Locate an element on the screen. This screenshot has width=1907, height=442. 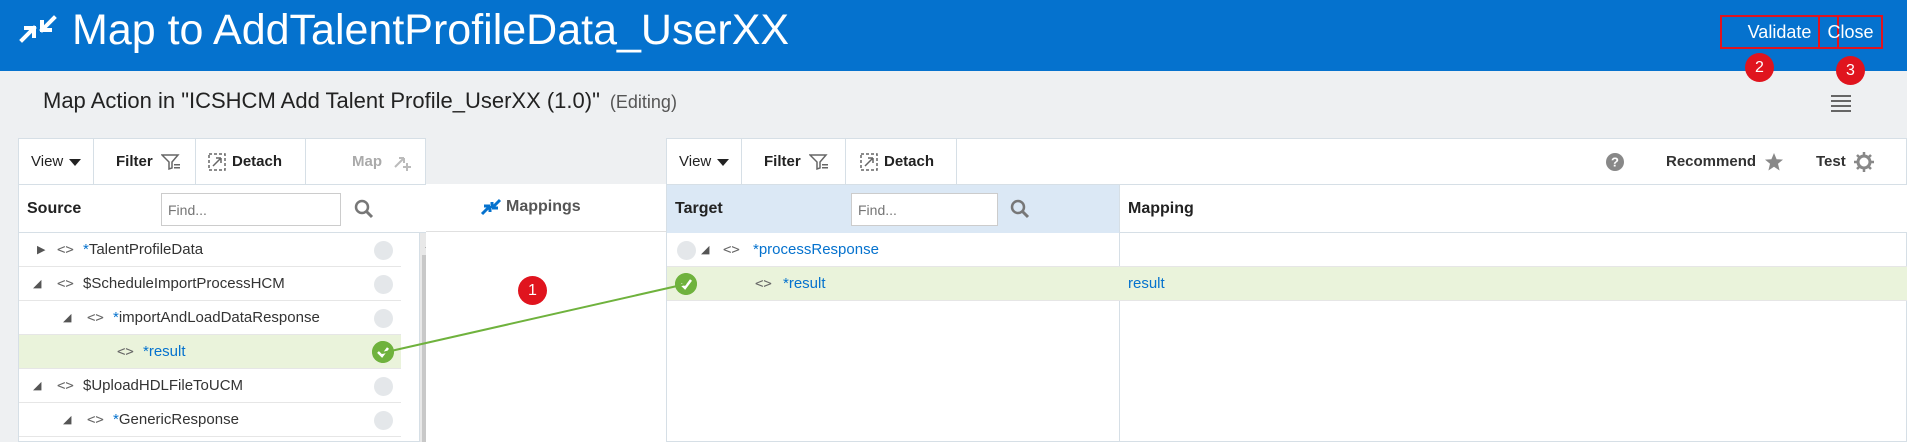
tree-node-label: *processResponse is located at coordinates (816, 250).